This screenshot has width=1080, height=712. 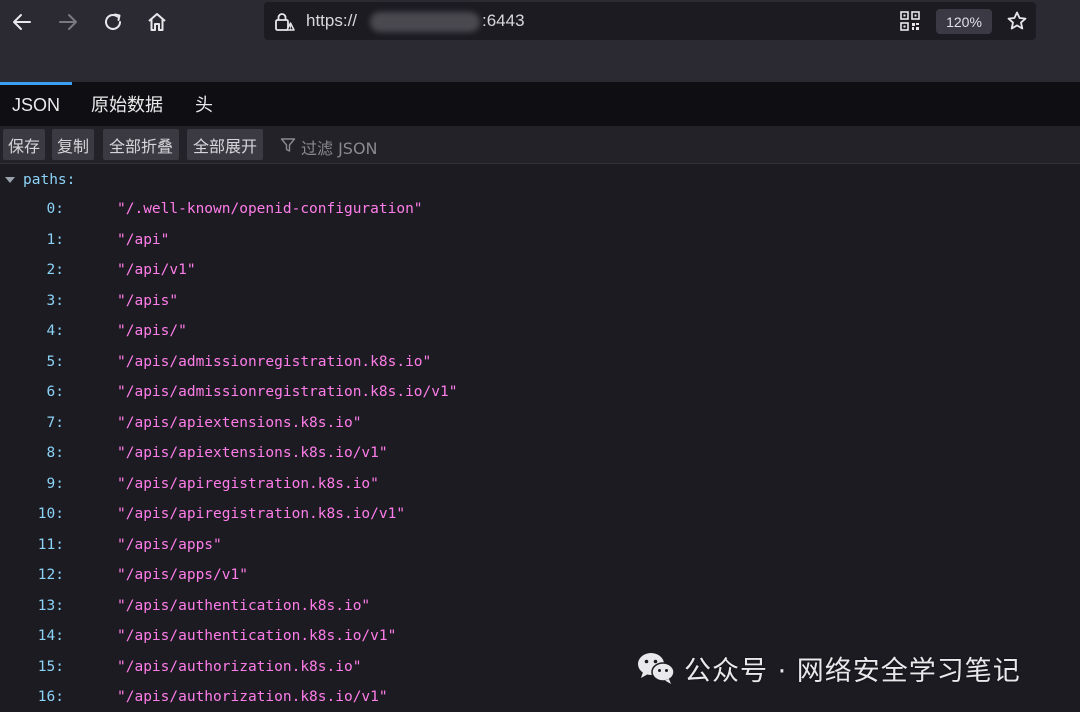 I want to click on string-value: "/apis/authentication.k8s.io/v1", so click(x=257, y=636).